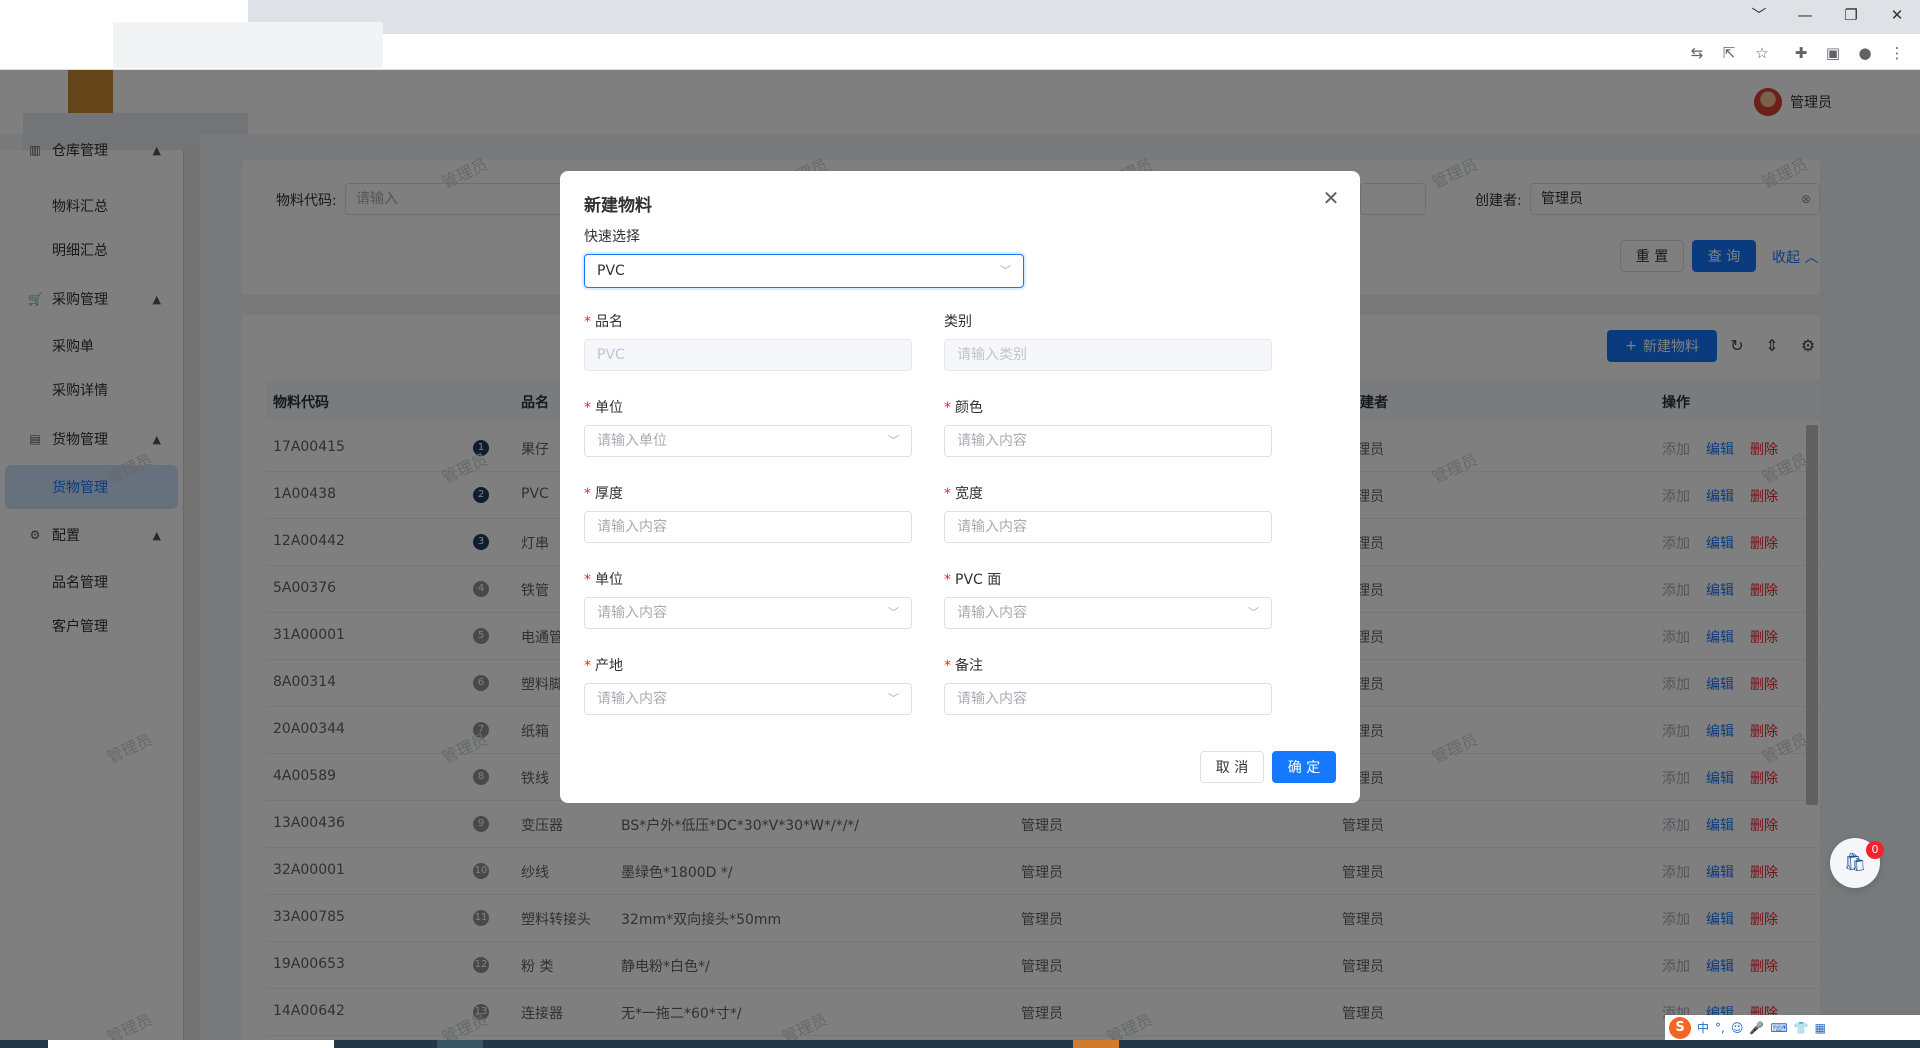  What do you see at coordinates (1805, 15) in the screenshot?
I see `minimize-button: —` at bounding box center [1805, 15].